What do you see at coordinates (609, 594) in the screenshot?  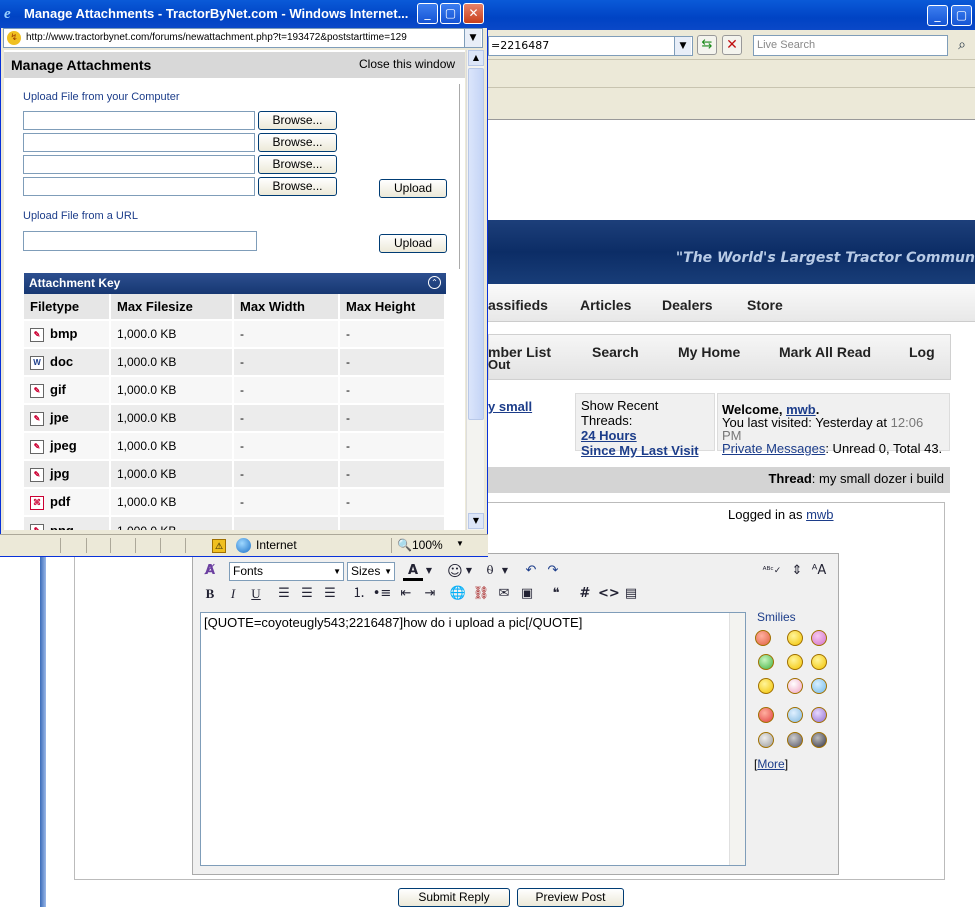 I see `html-code-icon: <>` at bounding box center [609, 594].